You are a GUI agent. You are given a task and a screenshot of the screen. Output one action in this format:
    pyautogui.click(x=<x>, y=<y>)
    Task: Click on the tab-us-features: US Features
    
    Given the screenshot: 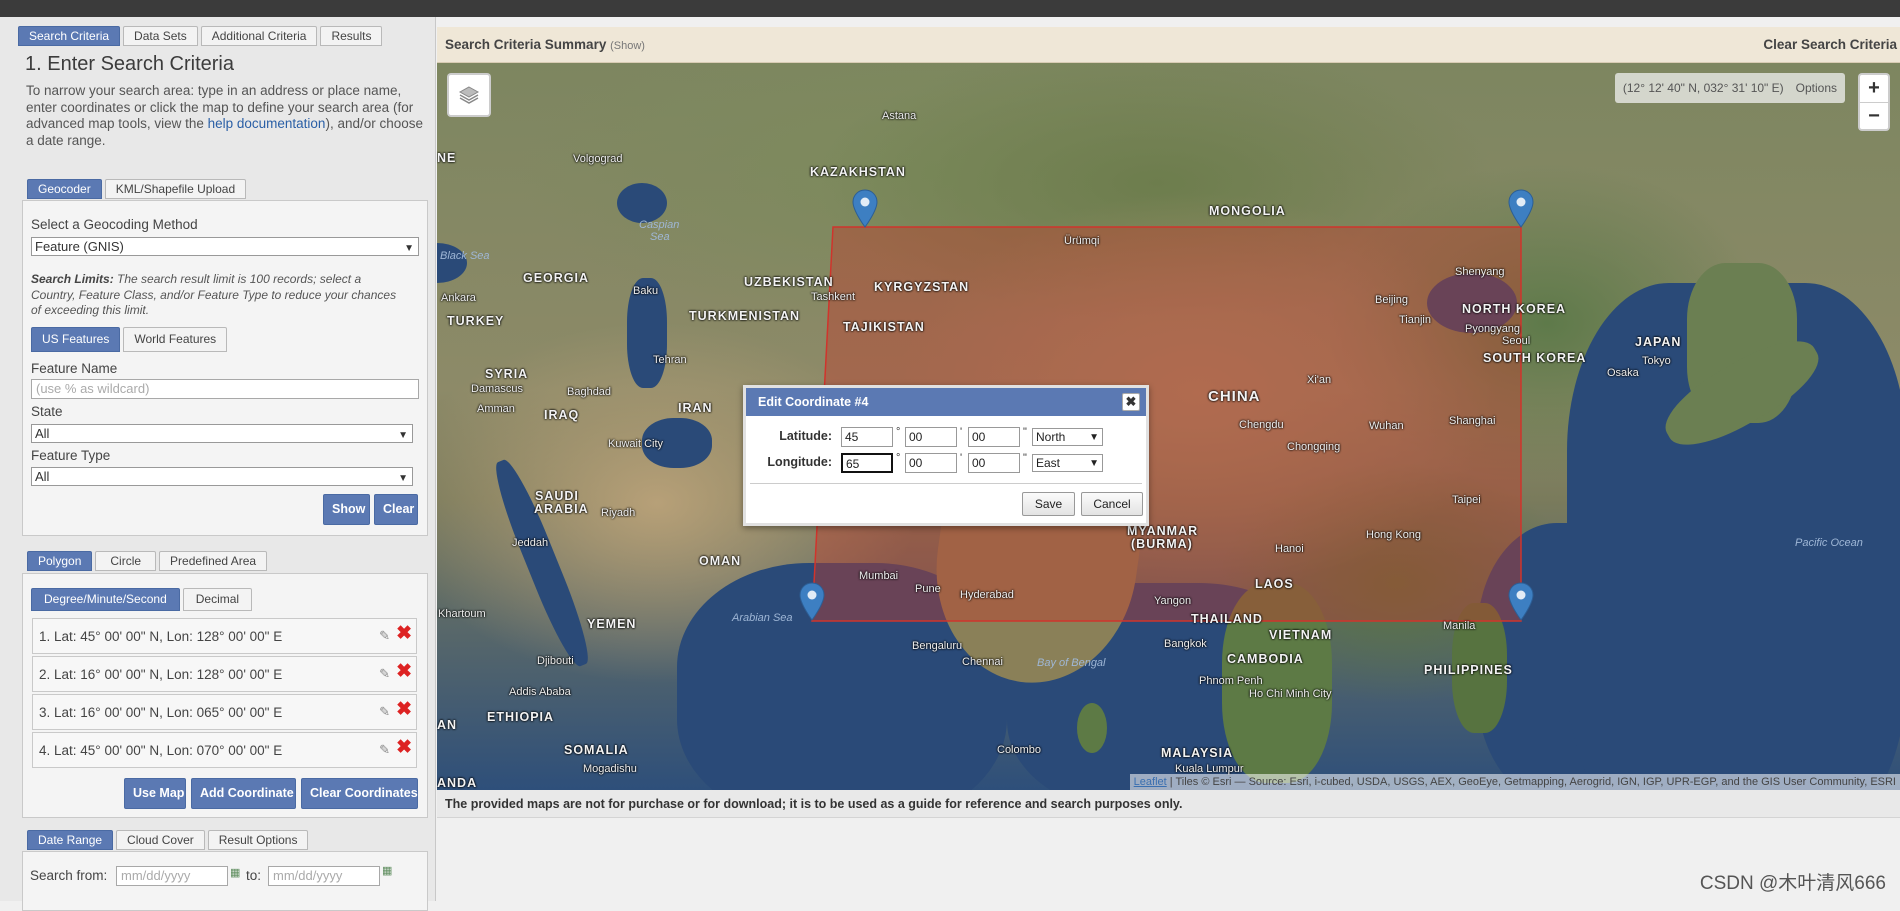 What is the action you would take?
    pyautogui.click(x=76, y=339)
    